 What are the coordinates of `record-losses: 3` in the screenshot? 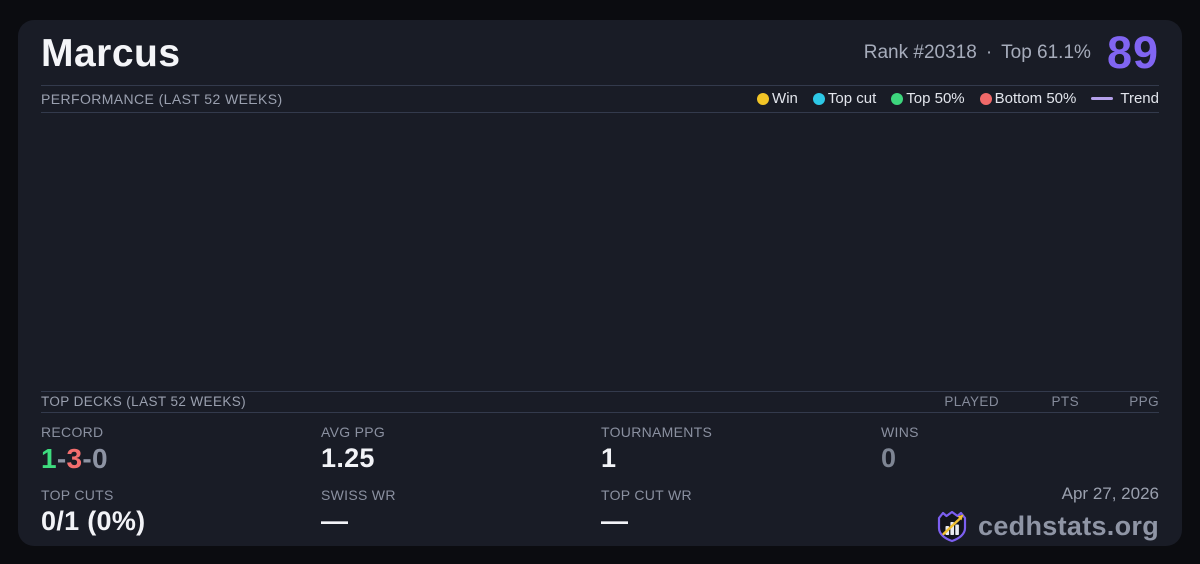 It's located at (74, 459).